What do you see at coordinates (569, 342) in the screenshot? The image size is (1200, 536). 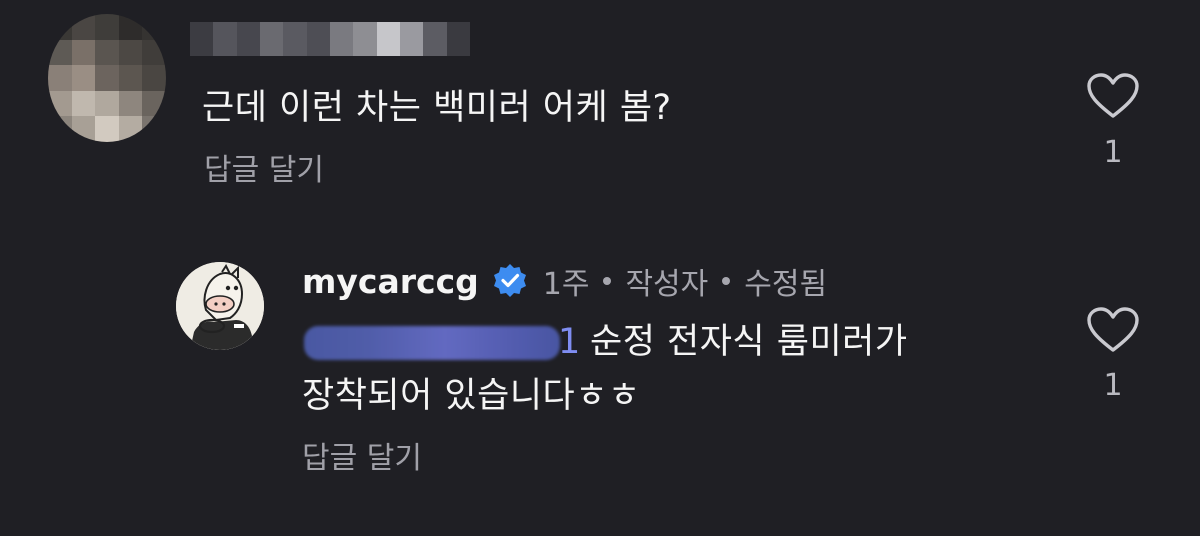 I see `mention-tail: 1` at bounding box center [569, 342].